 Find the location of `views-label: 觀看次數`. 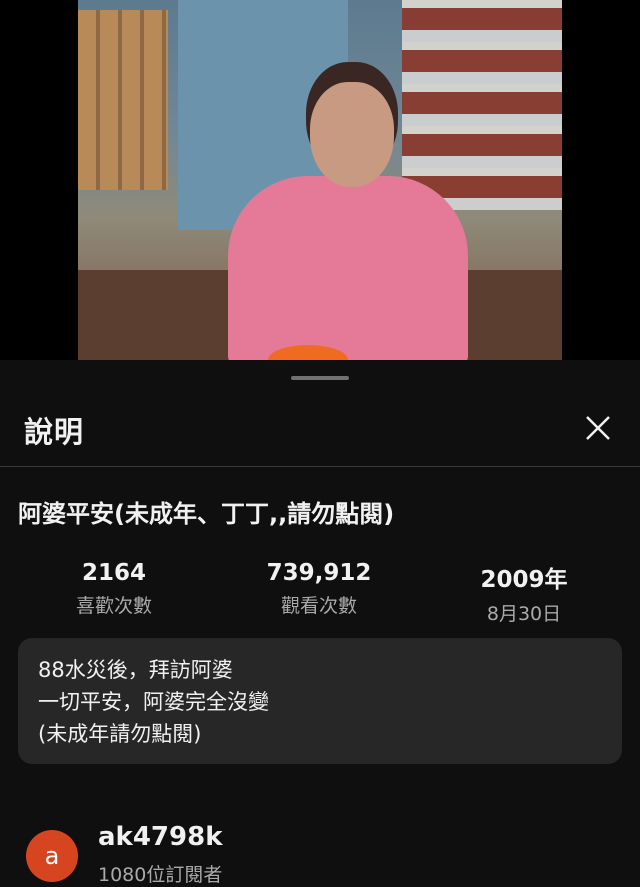

views-label: 觀看次數 is located at coordinates (318, 606).